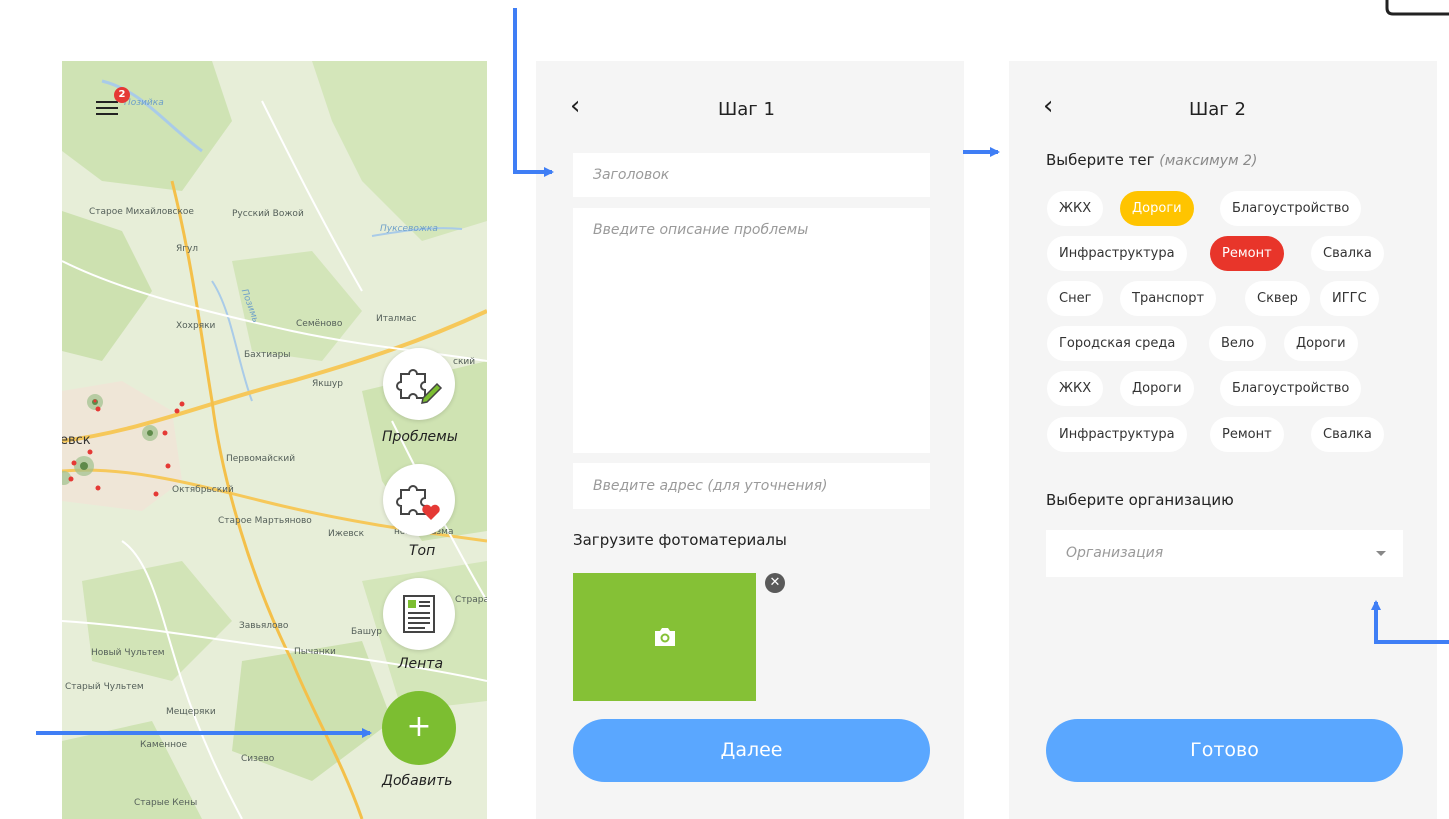 This screenshot has height=819, width=1449. I want to click on arrow-to-title-field, so click(533, 92).